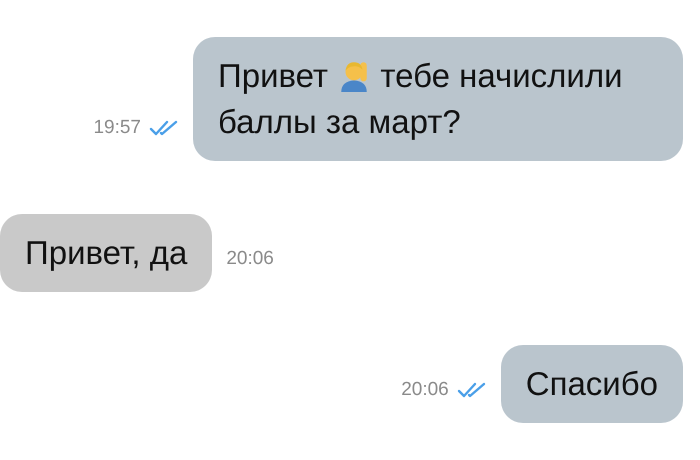  I want to click on message-text: тебе начислили, so click(501, 76).